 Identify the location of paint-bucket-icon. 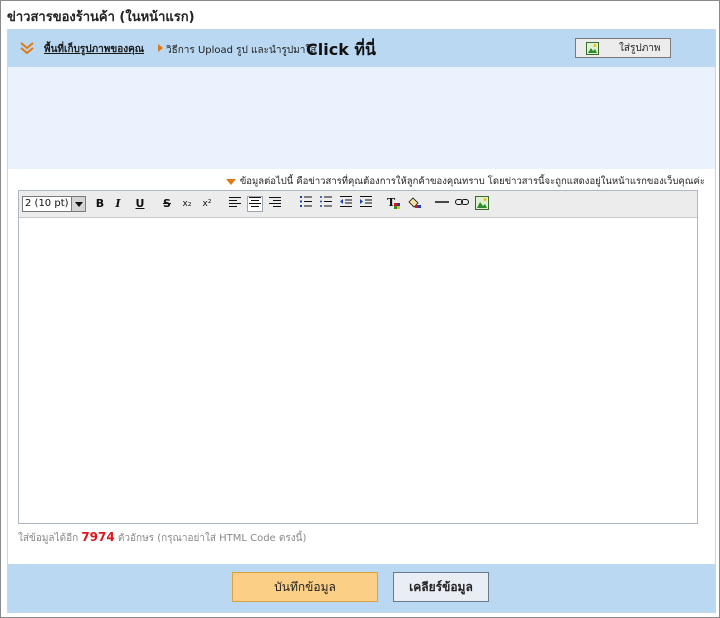
(414, 202).